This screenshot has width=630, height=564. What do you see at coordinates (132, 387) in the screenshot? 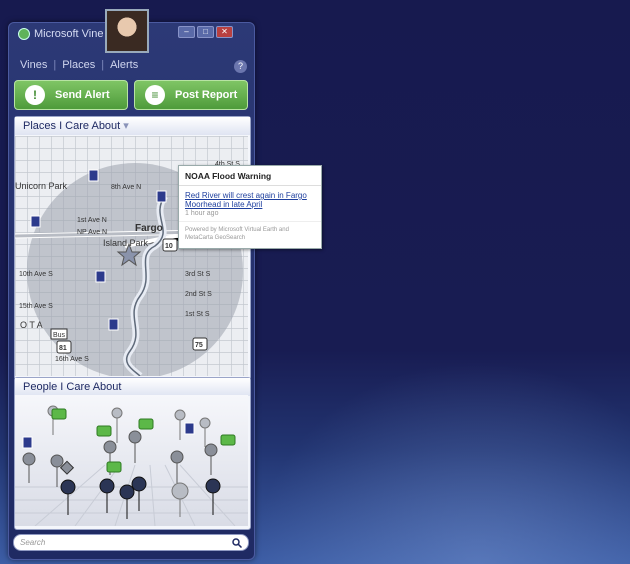
I see `people-header: People I Care About` at bounding box center [132, 387].